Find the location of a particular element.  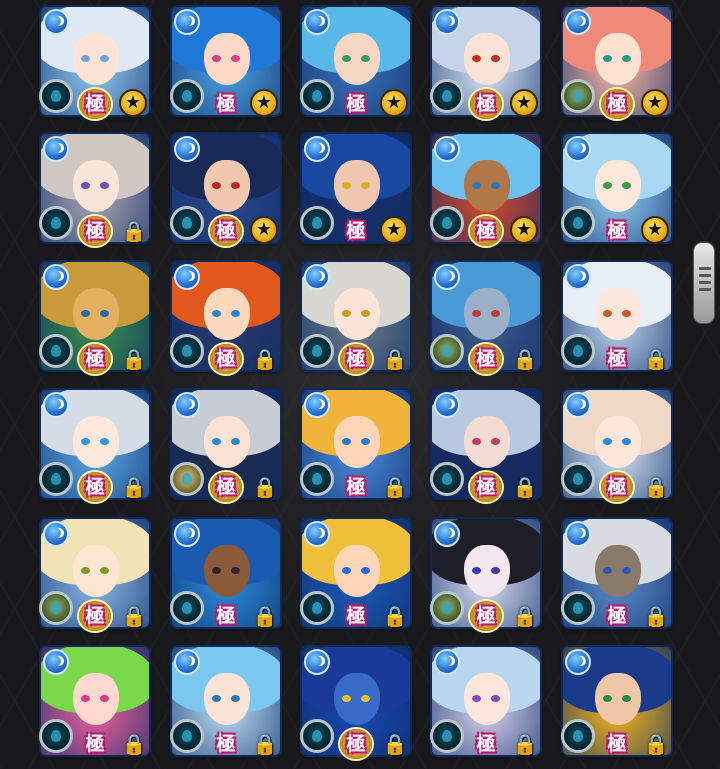

scrollbar-thumb is located at coordinates (704, 283).